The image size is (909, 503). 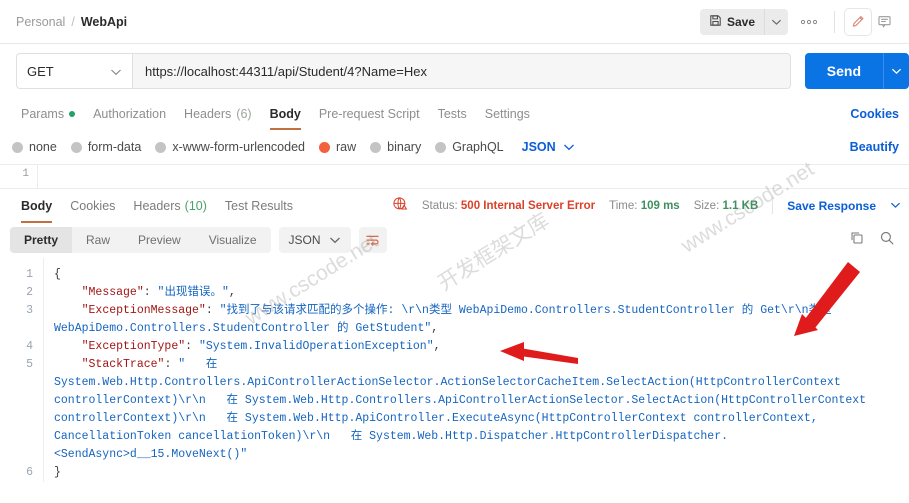 I want to click on save-label: Save, so click(x=740, y=21).